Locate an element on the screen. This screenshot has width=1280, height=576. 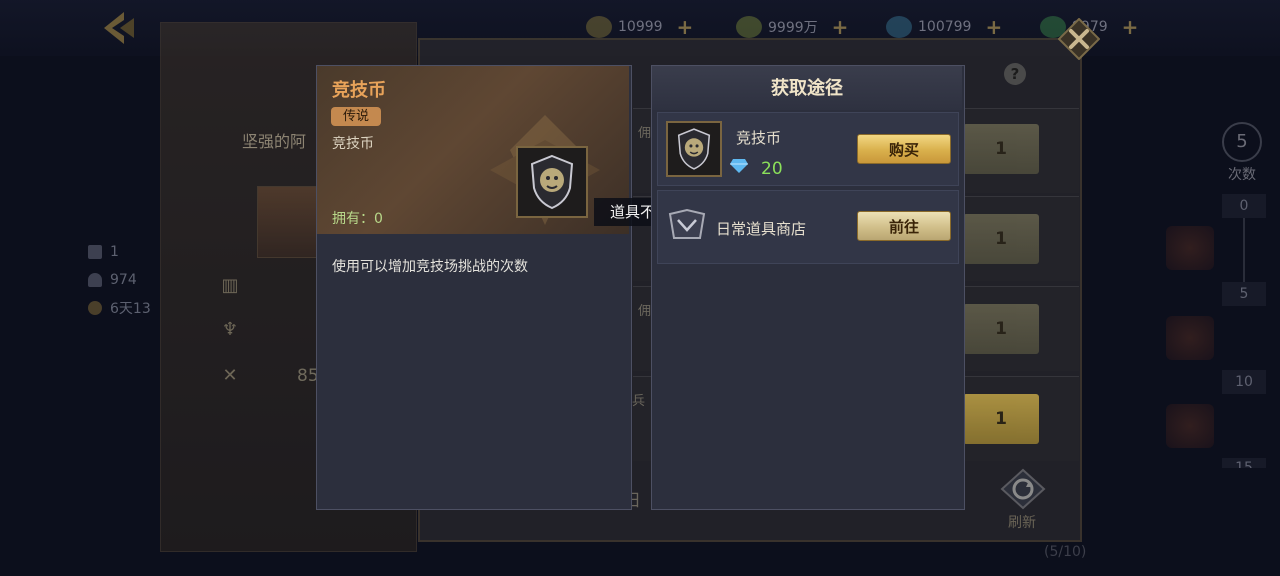
hero-avatar is located at coordinates (287, 222).